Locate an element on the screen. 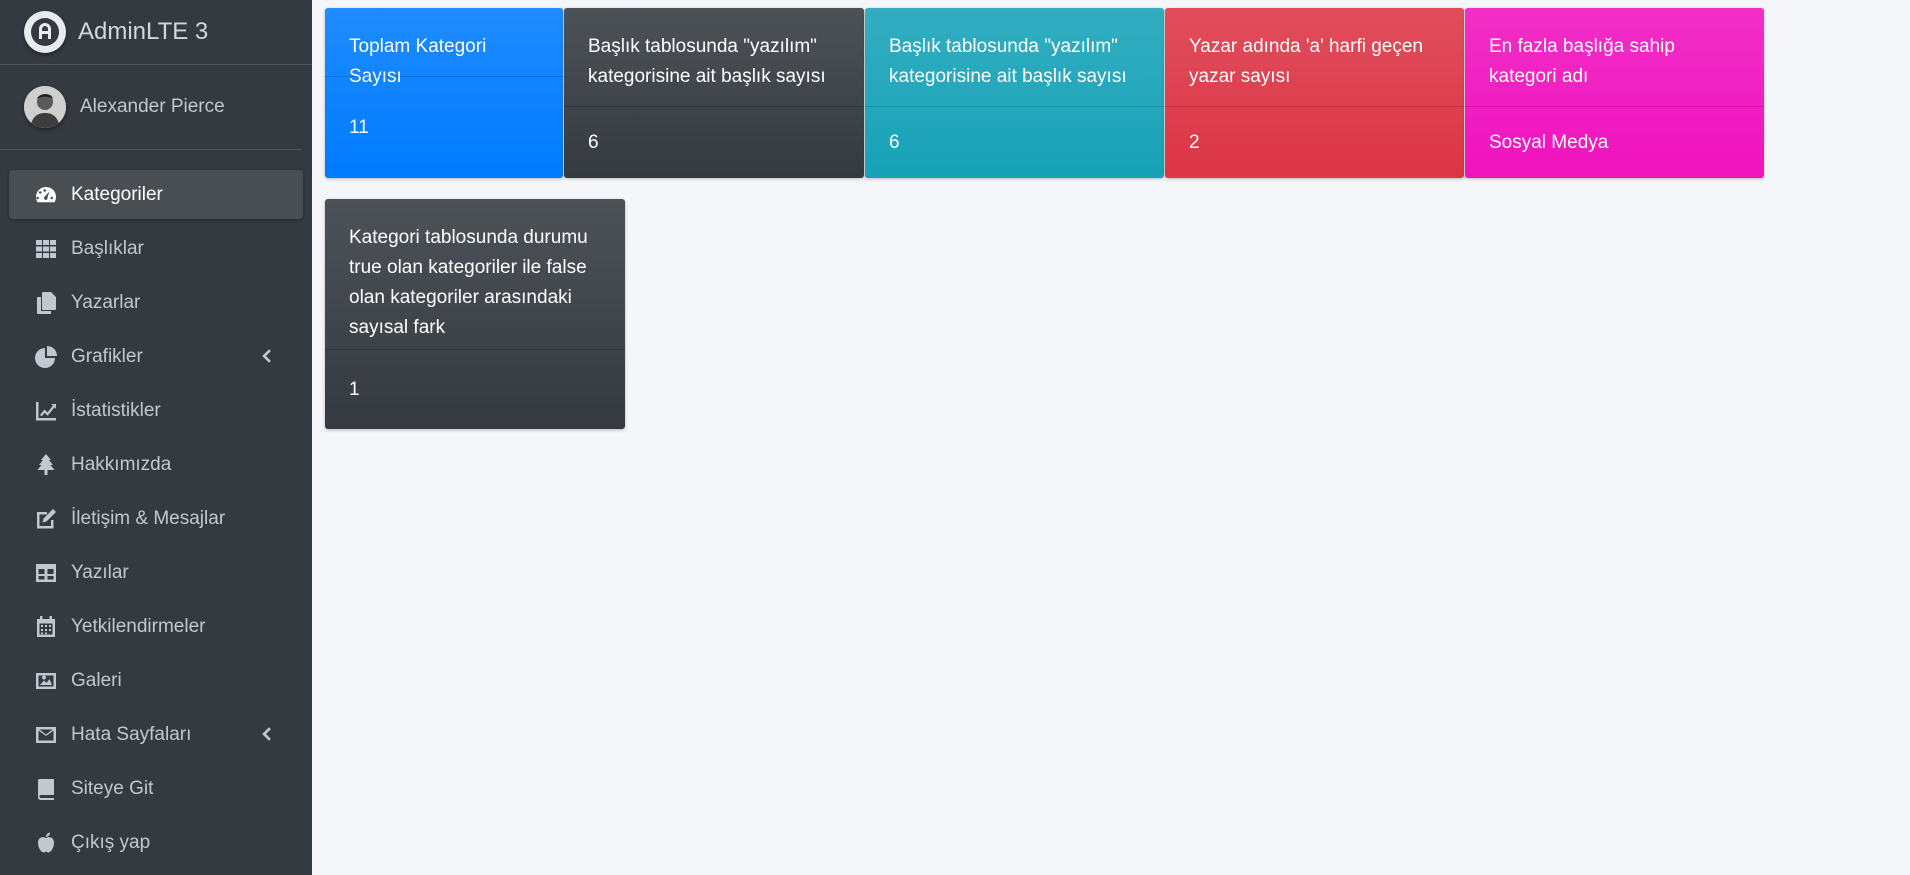 The image size is (1910, 875). sidebar-item-label: Yazarlar is located at coordinates (106, 302).